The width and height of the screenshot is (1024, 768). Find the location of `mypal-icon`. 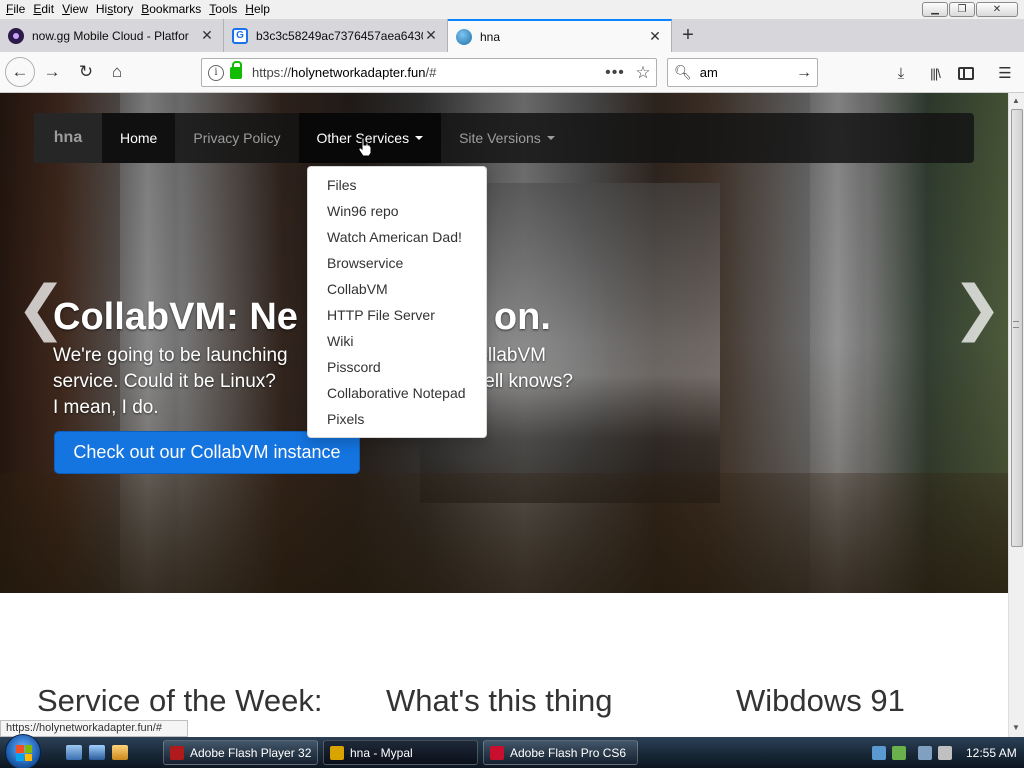

mypal-icon is located at coordinates (337, 752).